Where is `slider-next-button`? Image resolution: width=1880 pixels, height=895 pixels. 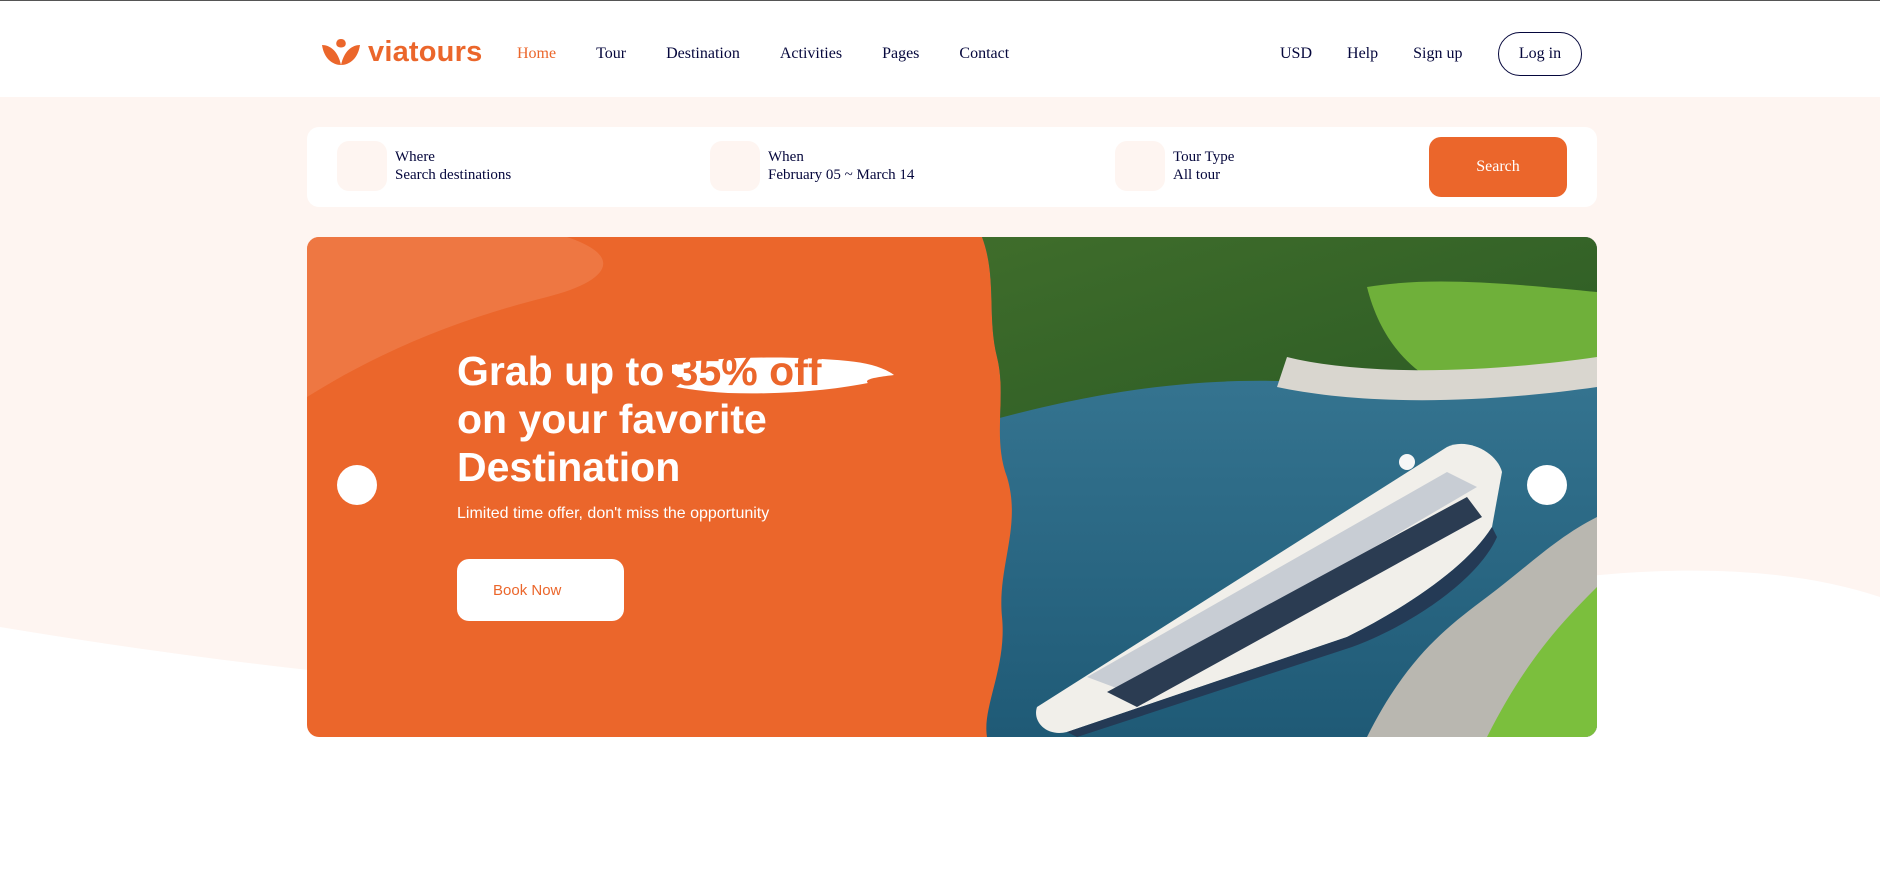
slider-next-button is located at coordinates (1547, 485).